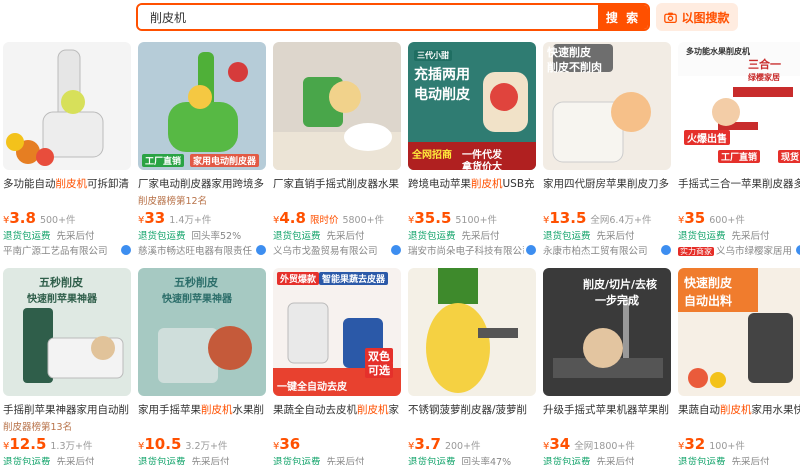  Describe the element at coordinates (195, 251) in the screenshot. I see `shop-name: 慈溪市畅达旺电器有限责任` at that location.